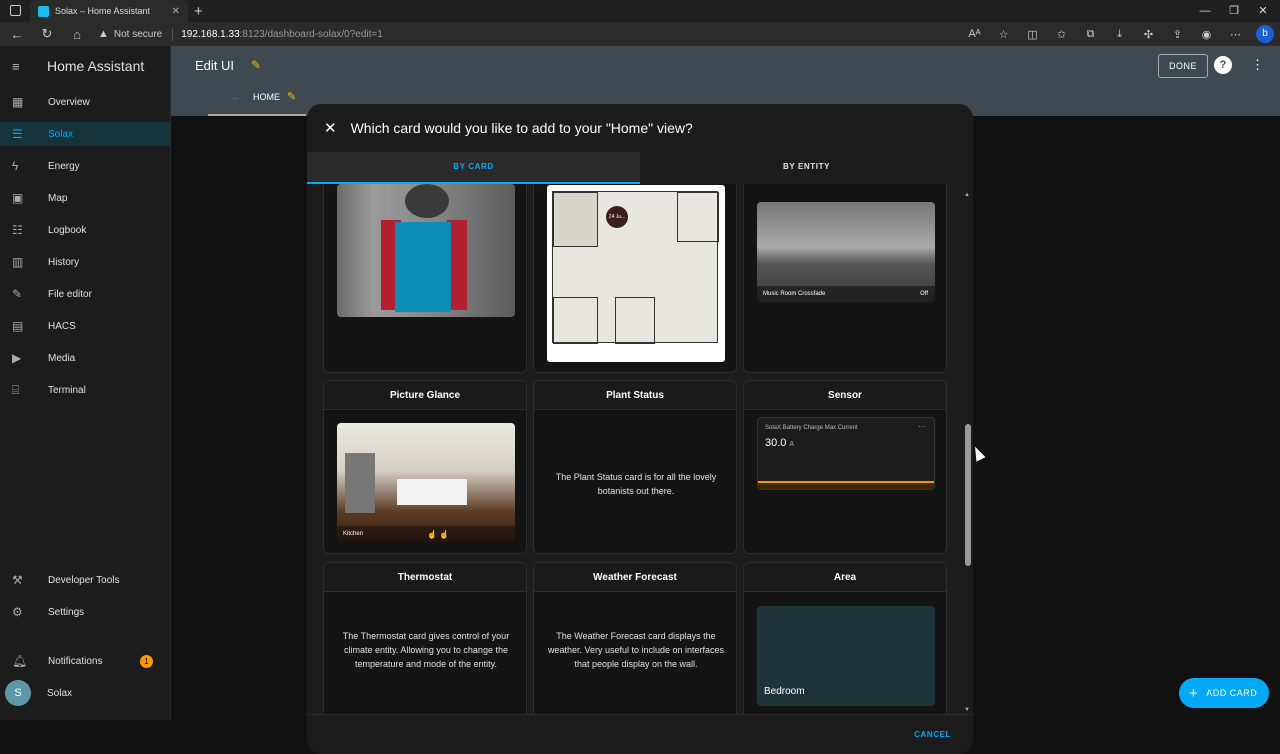 This screenshot has height=754, width=1280. What do you see at coordinates (85, 661) in the screenshot?
I see `sidebar-item-notifications: 🔔︎ Notifications 1` at bounding box center [85, 661].